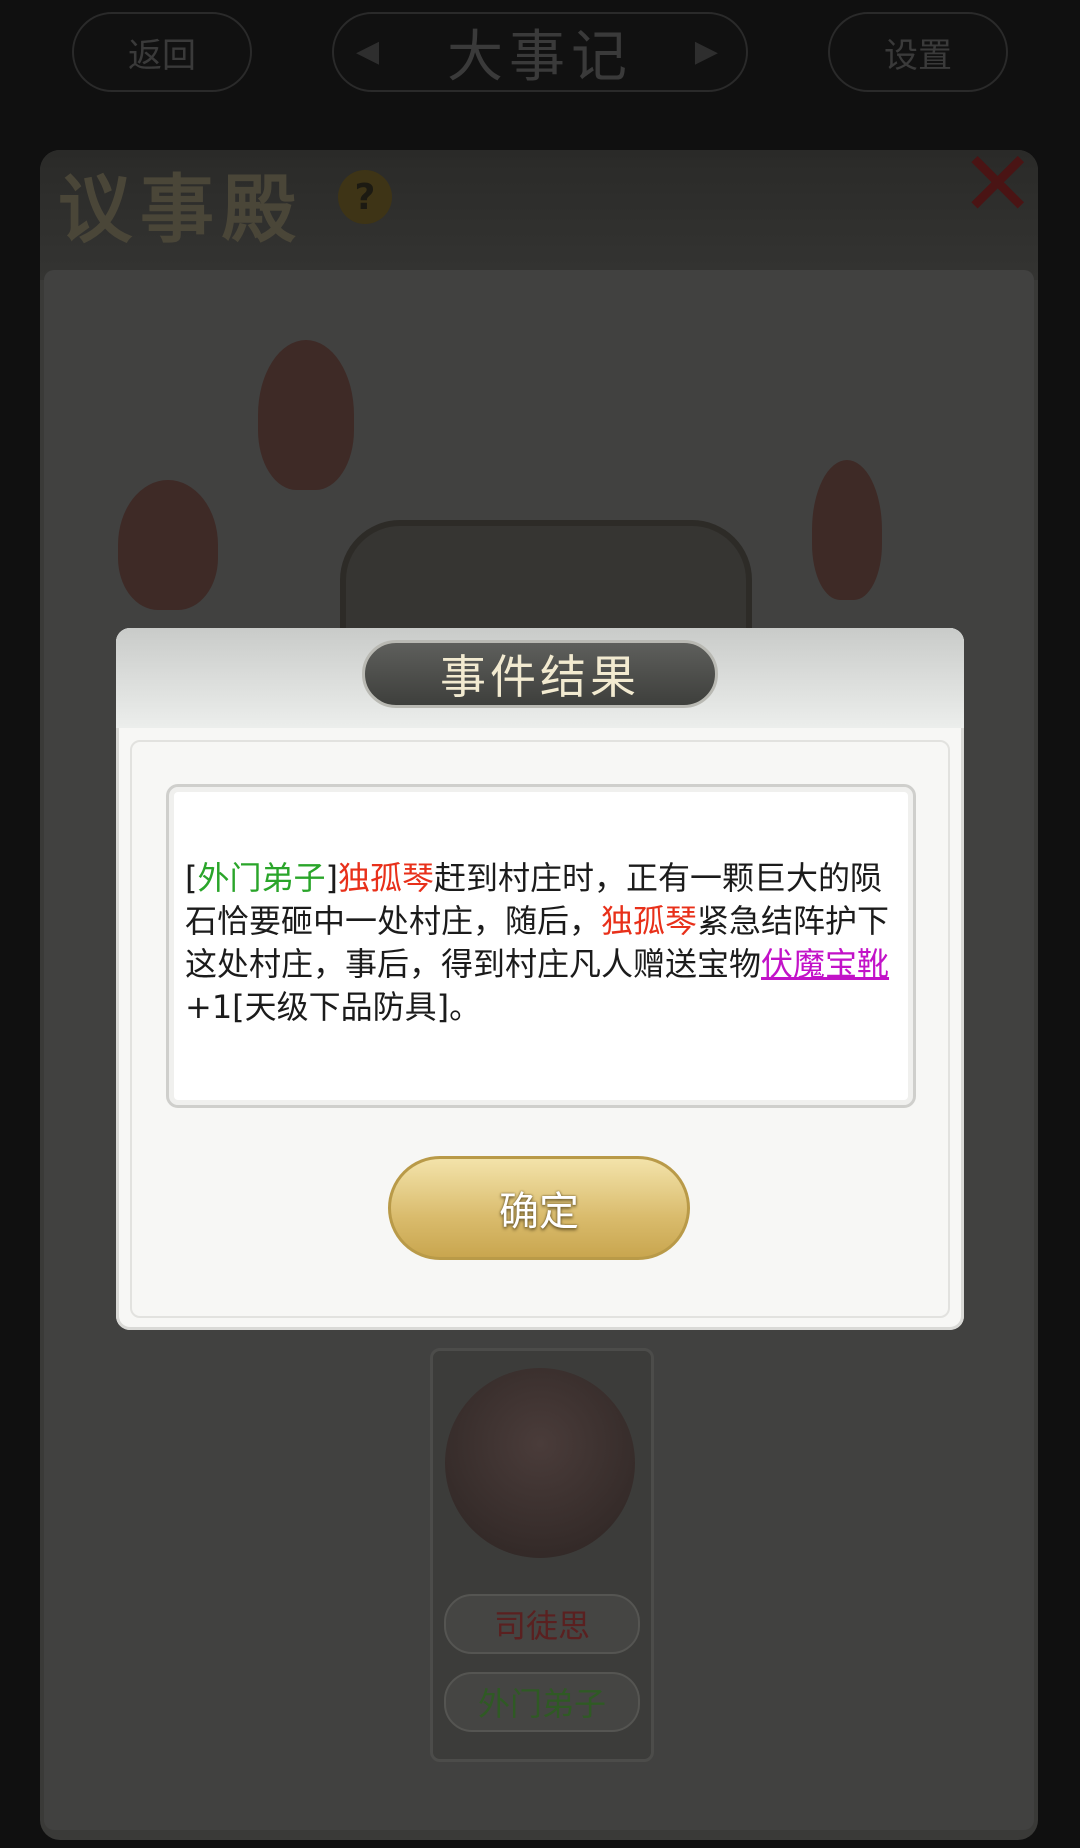 The image size is (1080, 1848). I want to click on result-bracket-close: ], so click(331, 878).